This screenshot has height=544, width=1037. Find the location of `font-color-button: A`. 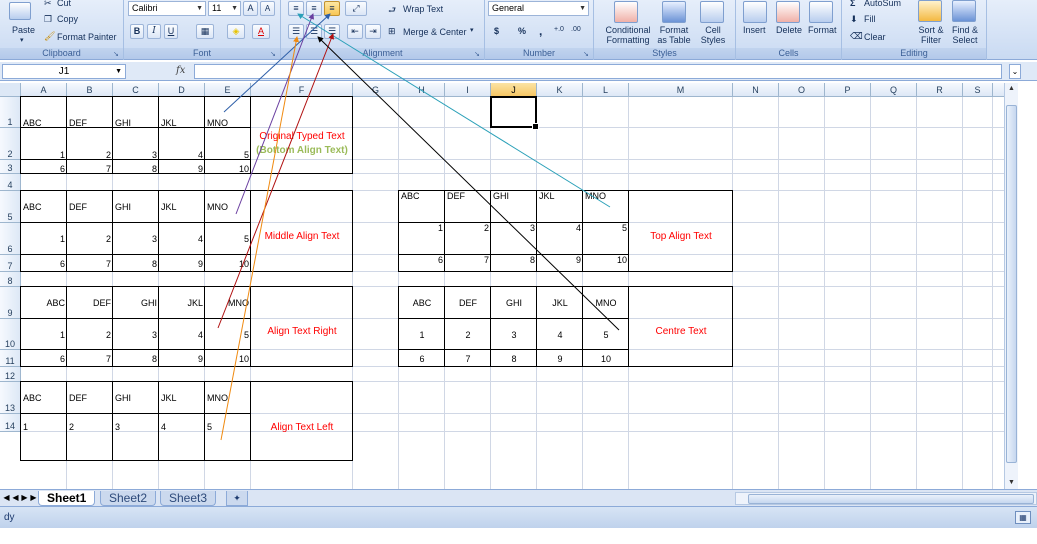

font-color-button: A is located at coordinates (261, 31).